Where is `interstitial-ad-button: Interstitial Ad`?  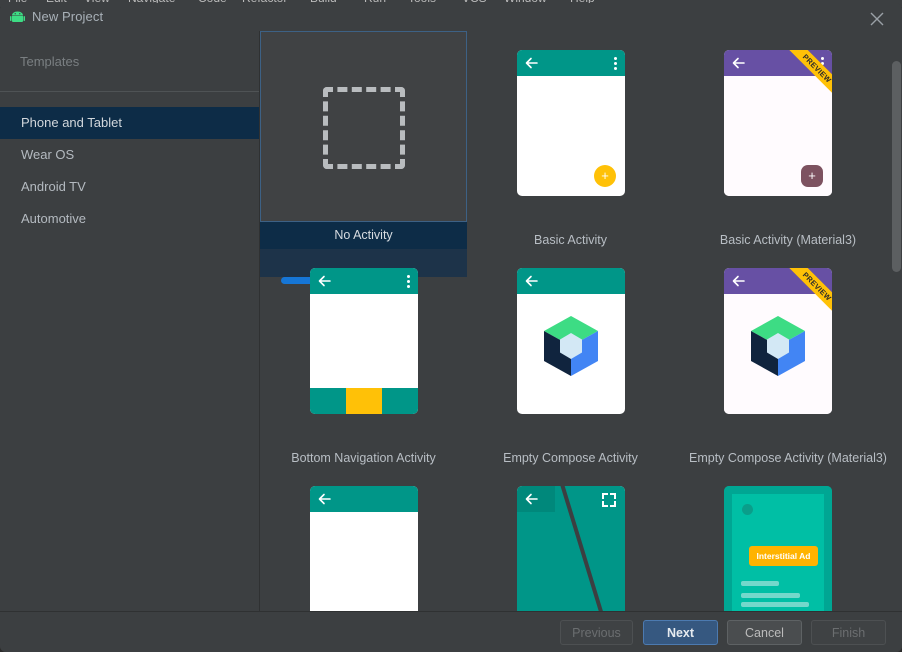
interstitial-ad-button: Interstitial Ad is located at coordinates (783, 556).